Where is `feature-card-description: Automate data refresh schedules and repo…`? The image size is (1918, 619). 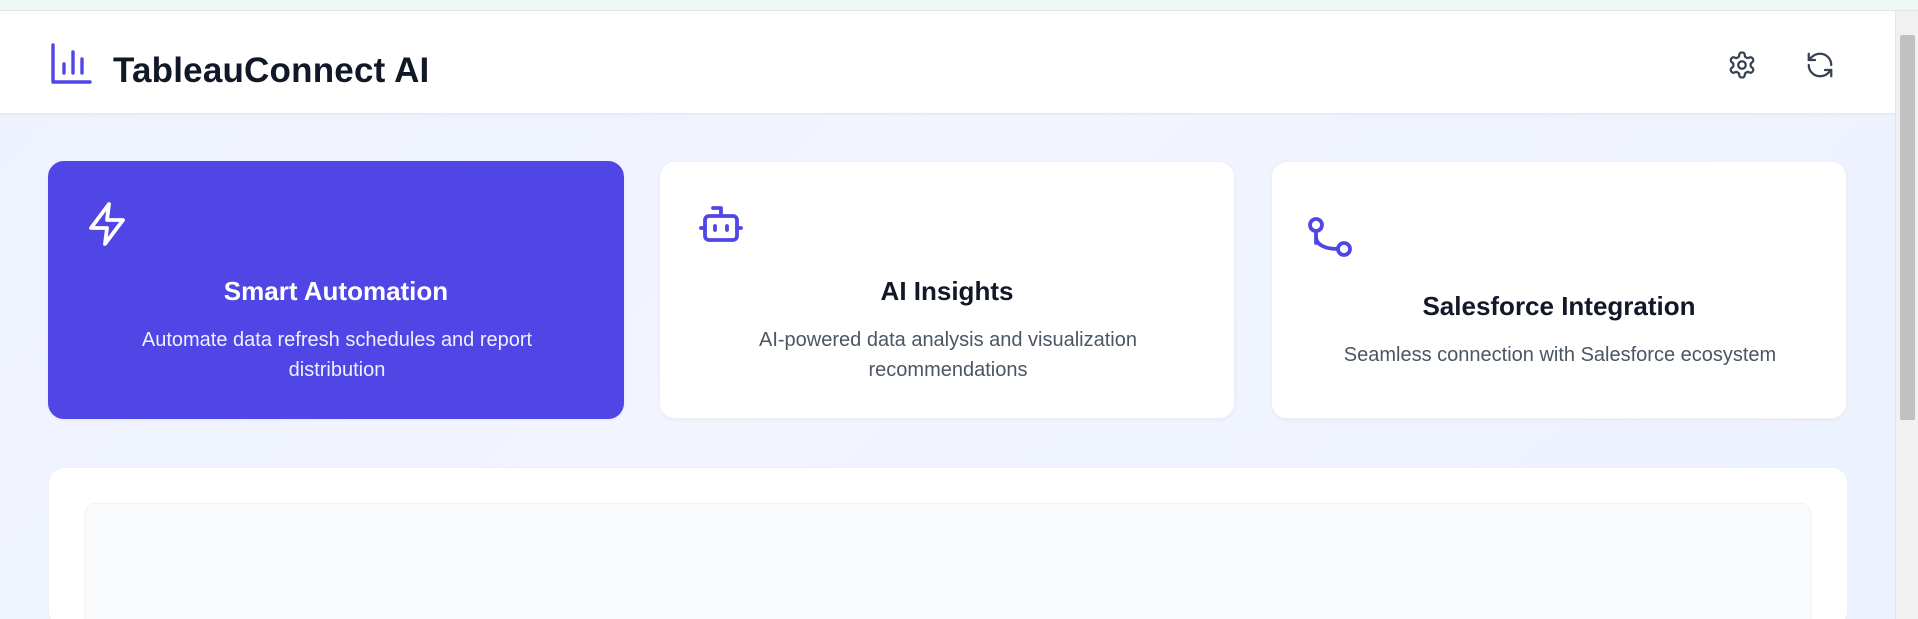 feature-card-description: Automate data refresh schedules and repo… is located at coordinates (337, 355).